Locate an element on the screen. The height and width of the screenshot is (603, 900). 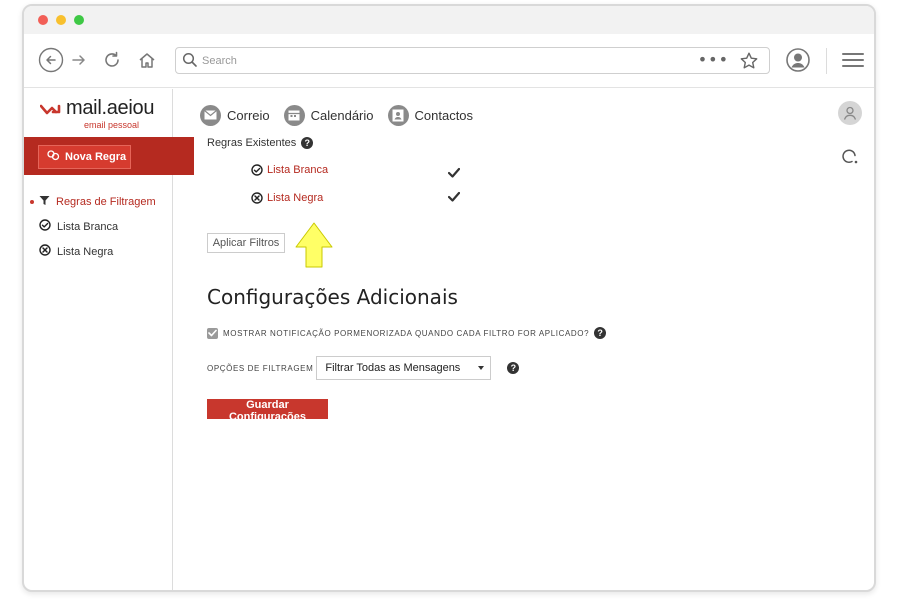
toolbar-separator is located at coordinates (826, 61).